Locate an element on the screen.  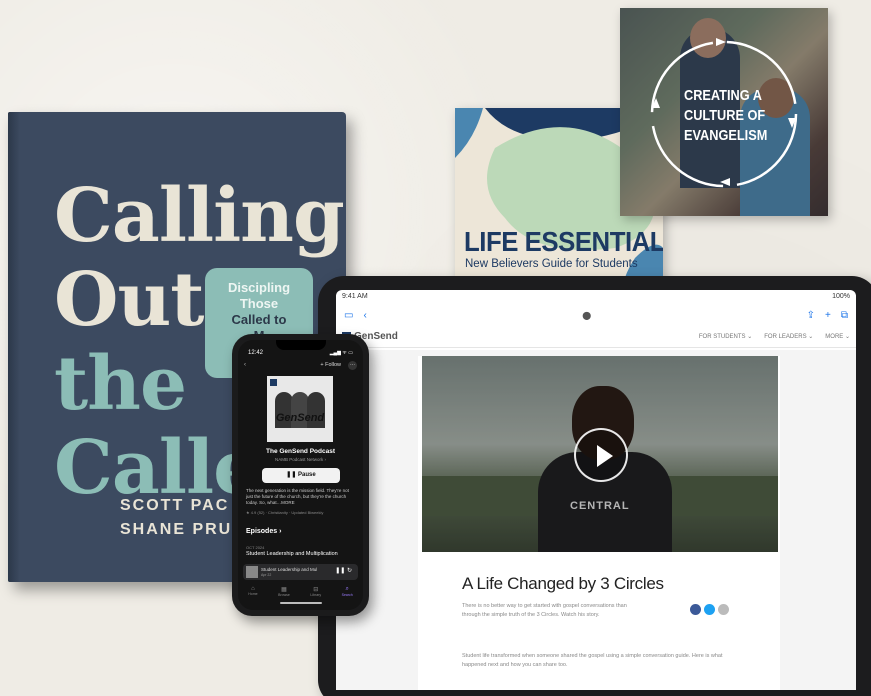
mini-player-title: Student Leadership and Mul is located at coordinates (289, 569).